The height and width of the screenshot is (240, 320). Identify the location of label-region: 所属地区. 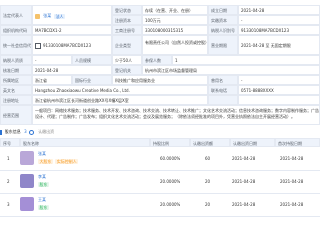
(16, 80).